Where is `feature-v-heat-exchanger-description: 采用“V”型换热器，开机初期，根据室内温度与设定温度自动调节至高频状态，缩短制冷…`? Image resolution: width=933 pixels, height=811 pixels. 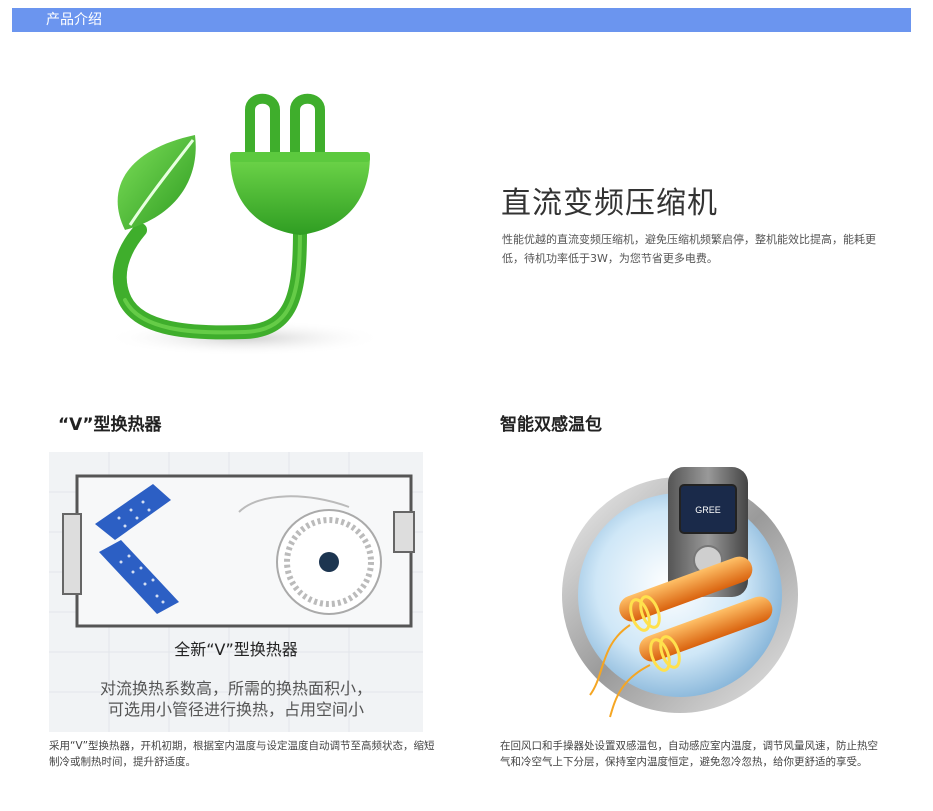
feature-v-heat-exchanger-description: 采用“V”型换热器，开机初期，根据室内温度与设定温度自动调节至高频状态，缩短制冷… is located at coordinates (242, 754).